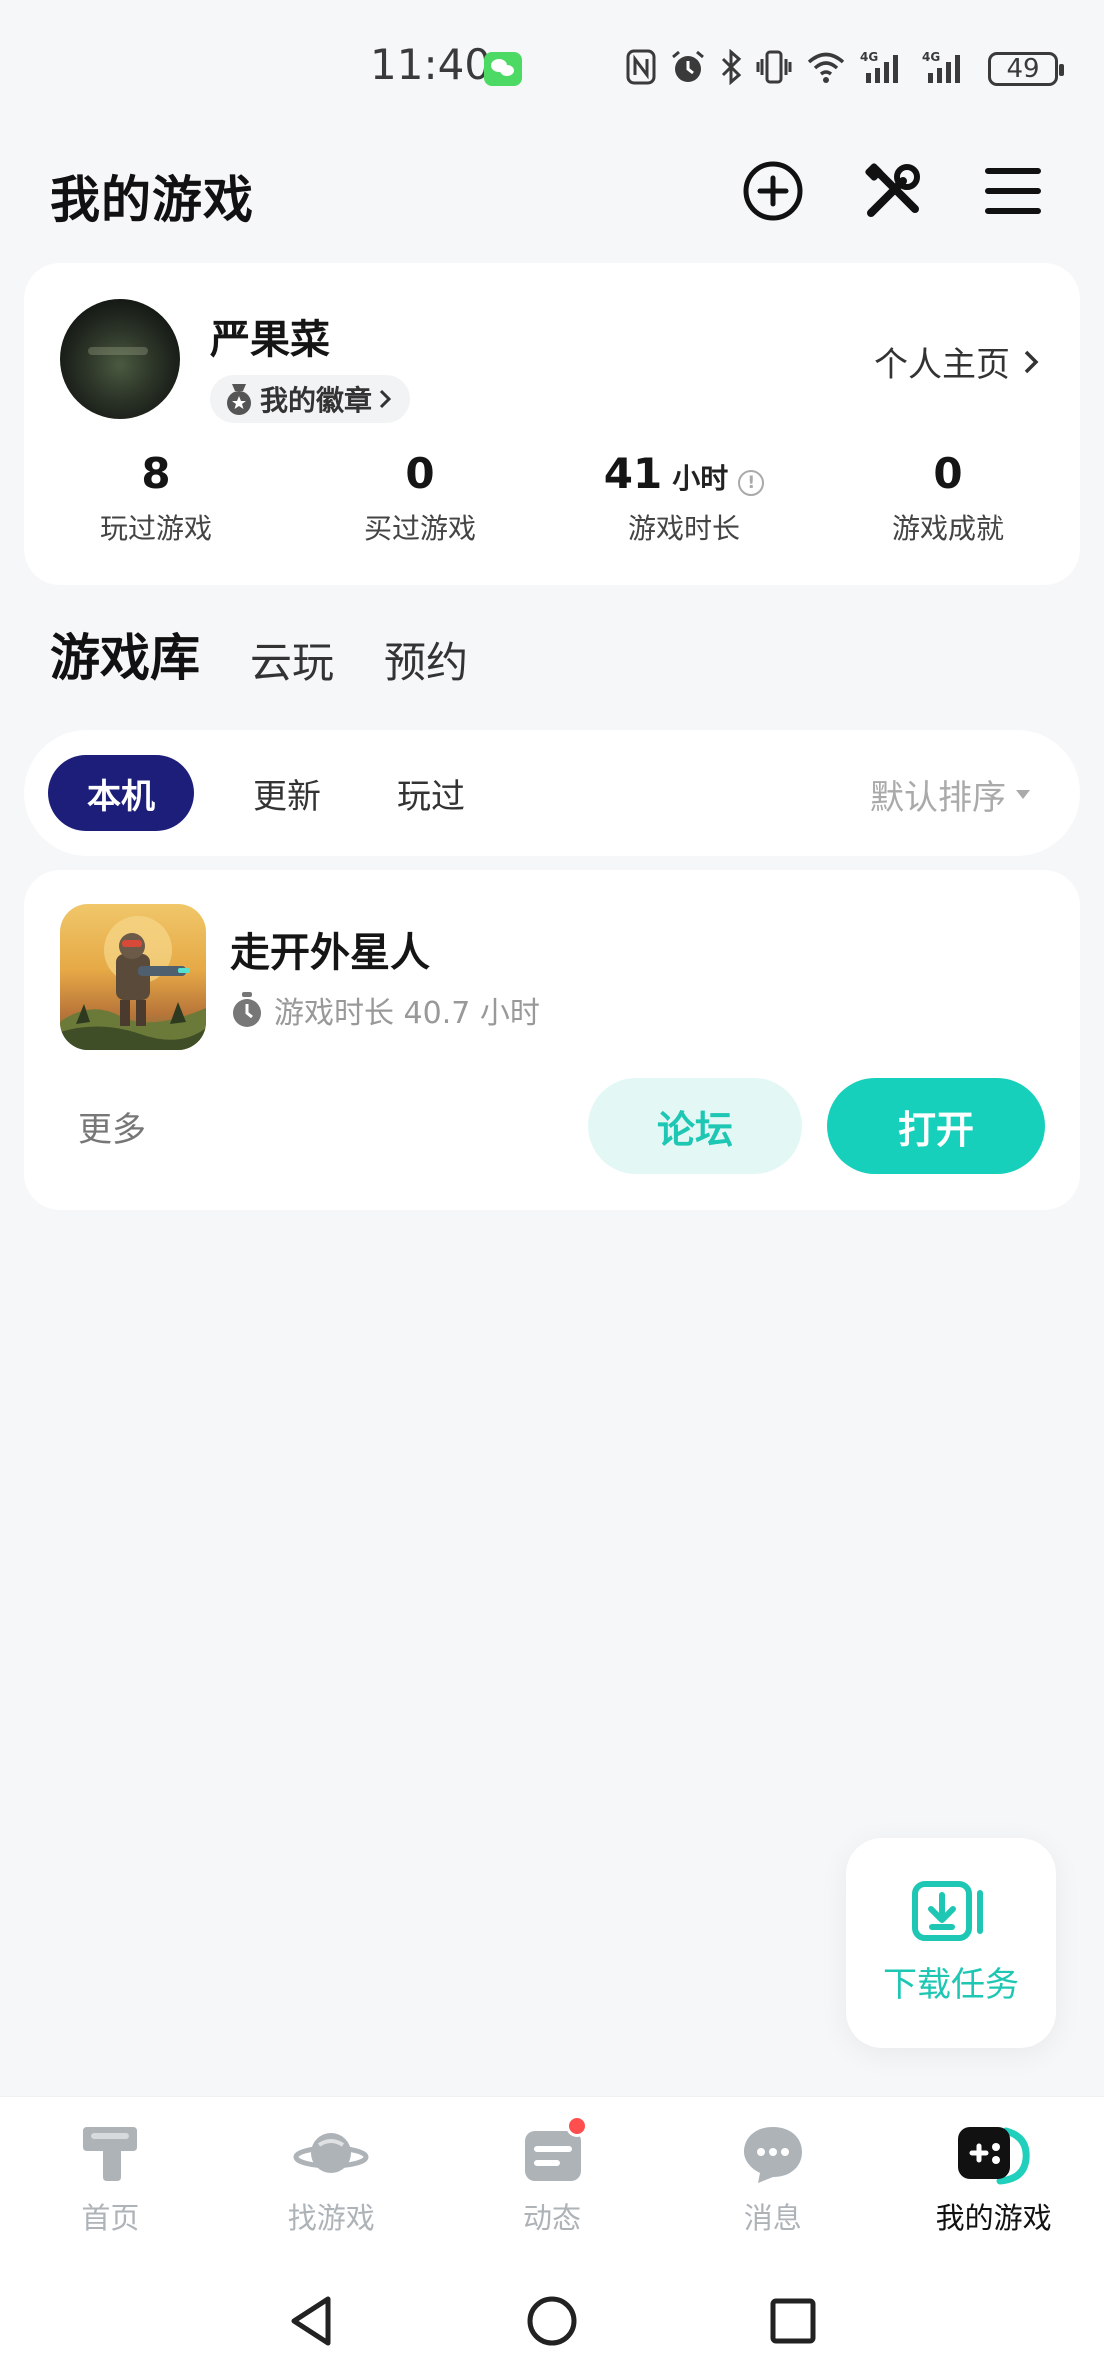  I want to click on nav-feed: 动态, so click(552, 2181).